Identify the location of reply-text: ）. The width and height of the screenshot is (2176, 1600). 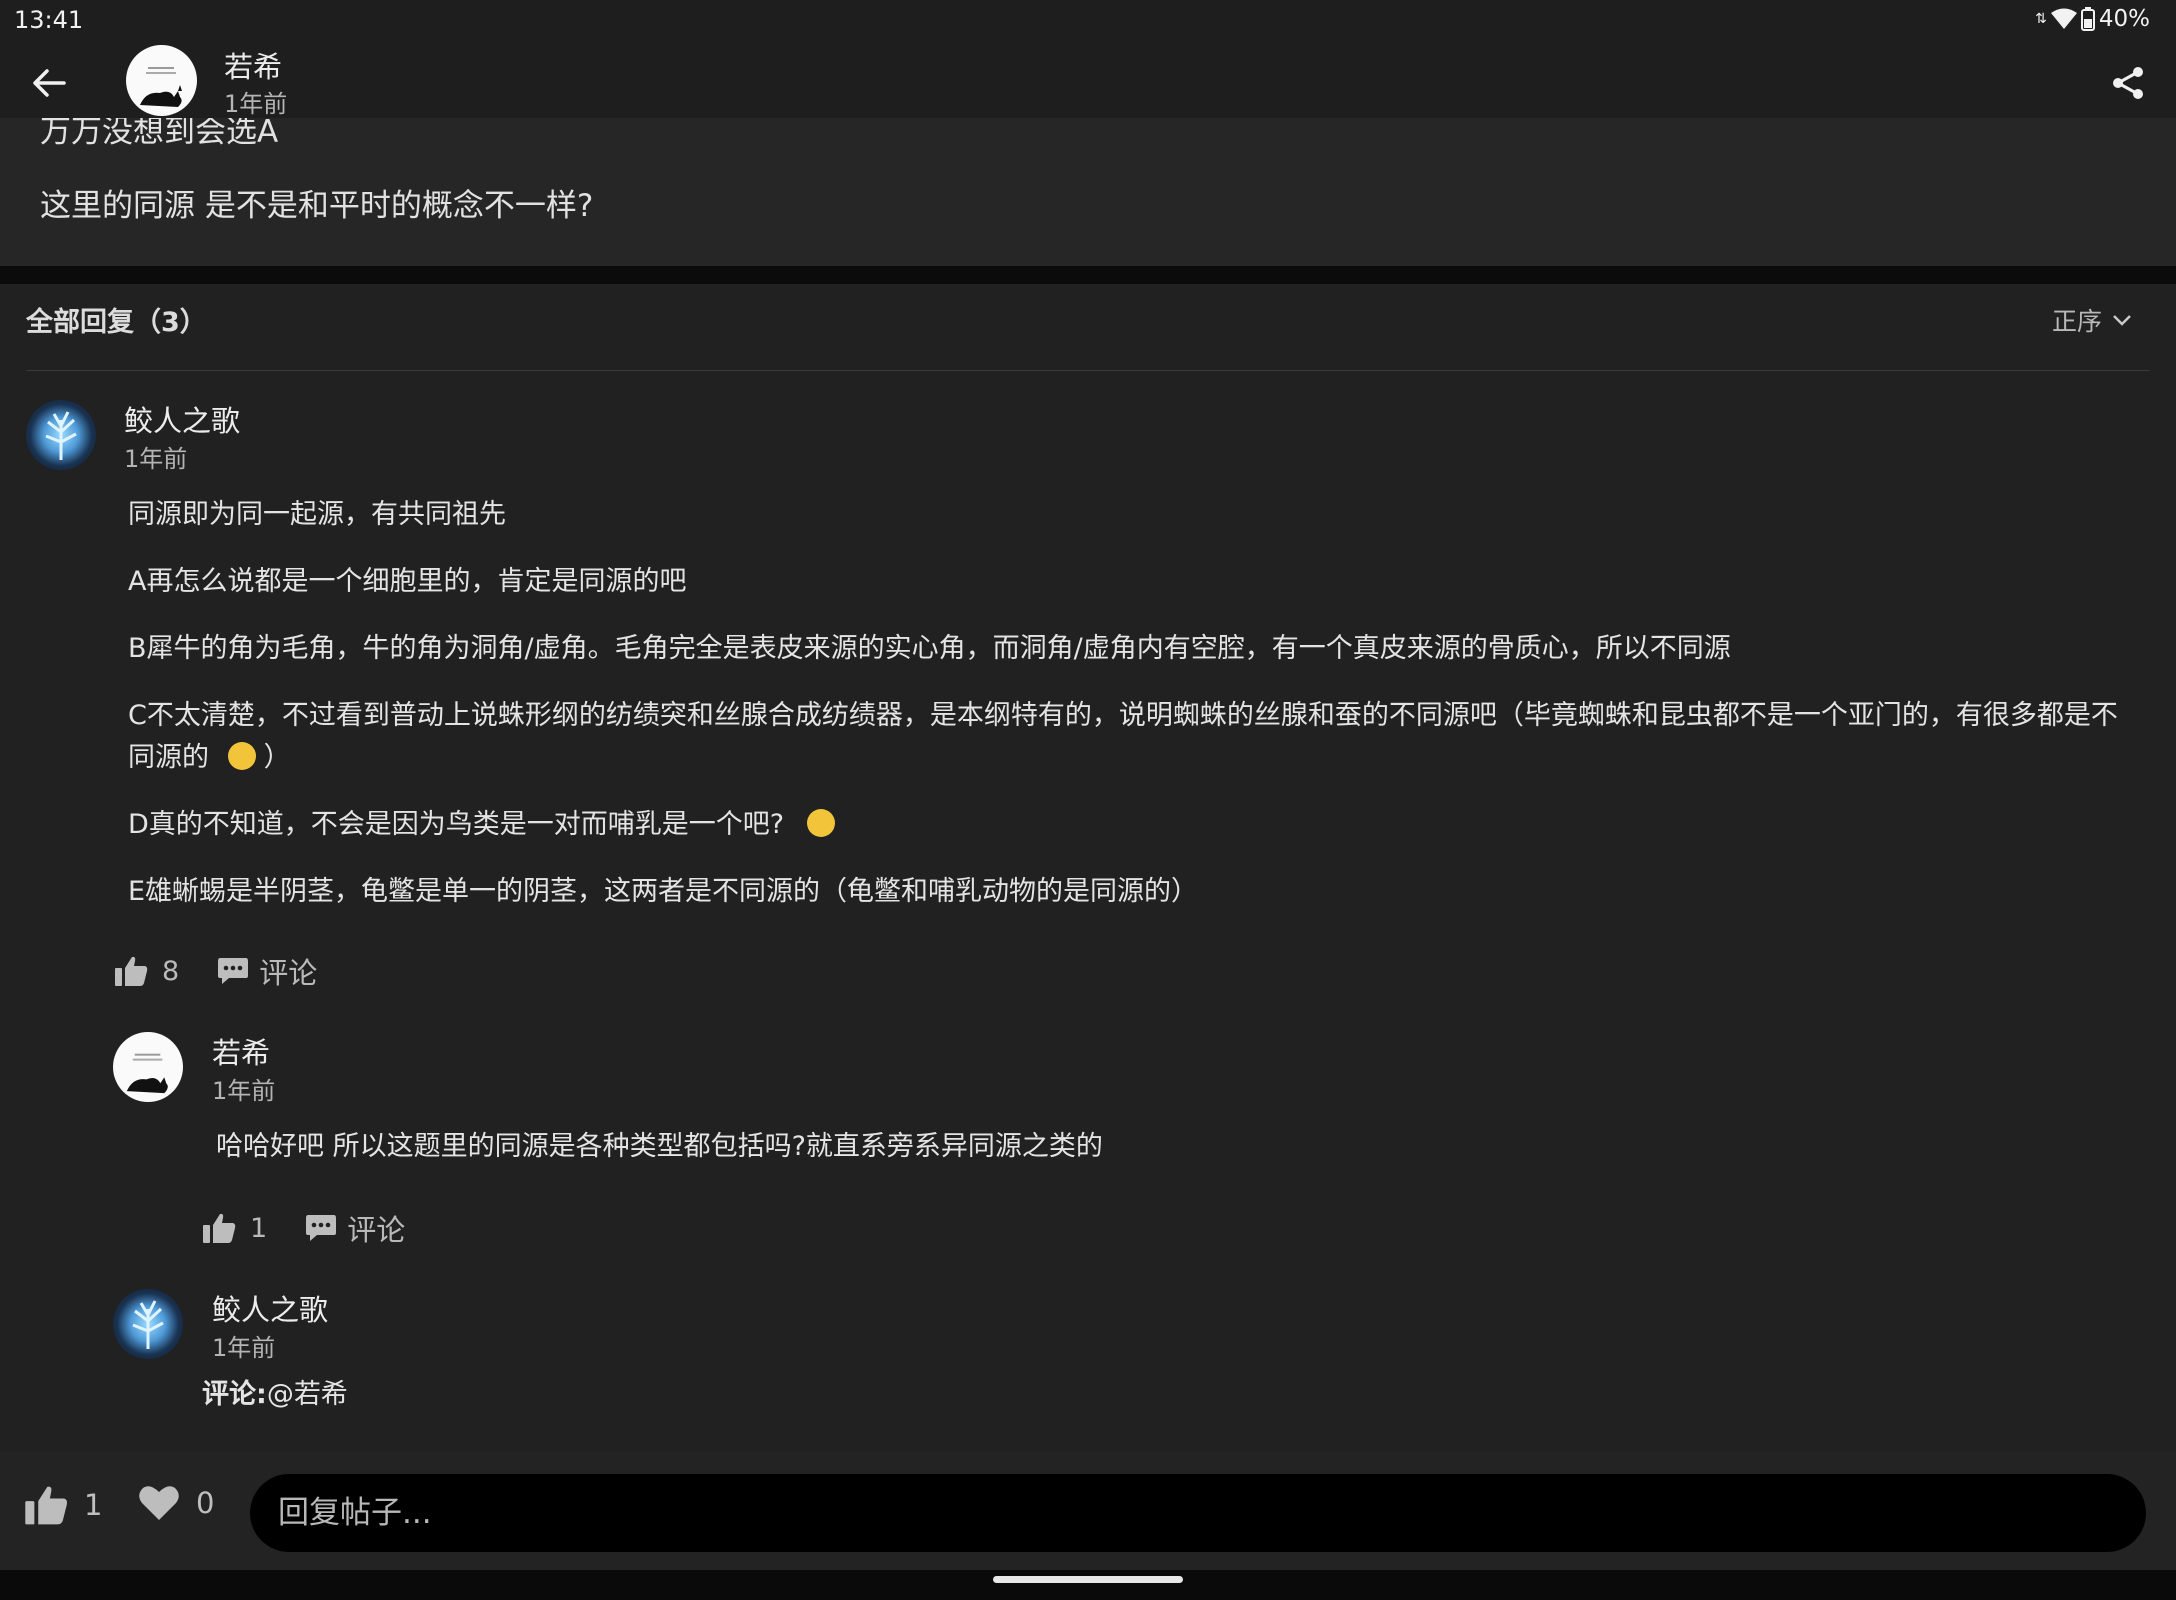
(277, 757).